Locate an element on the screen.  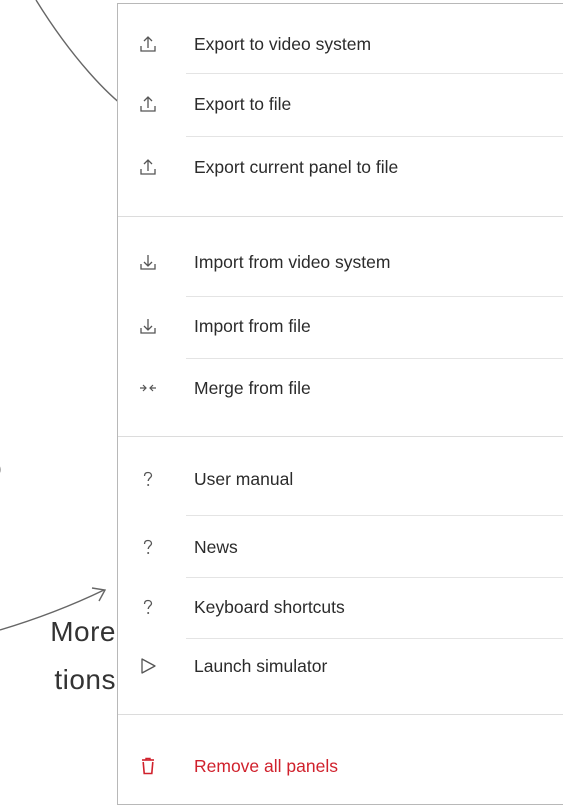
menu-item-export-video-system: Export to video system is located at coordinates (340, 44).